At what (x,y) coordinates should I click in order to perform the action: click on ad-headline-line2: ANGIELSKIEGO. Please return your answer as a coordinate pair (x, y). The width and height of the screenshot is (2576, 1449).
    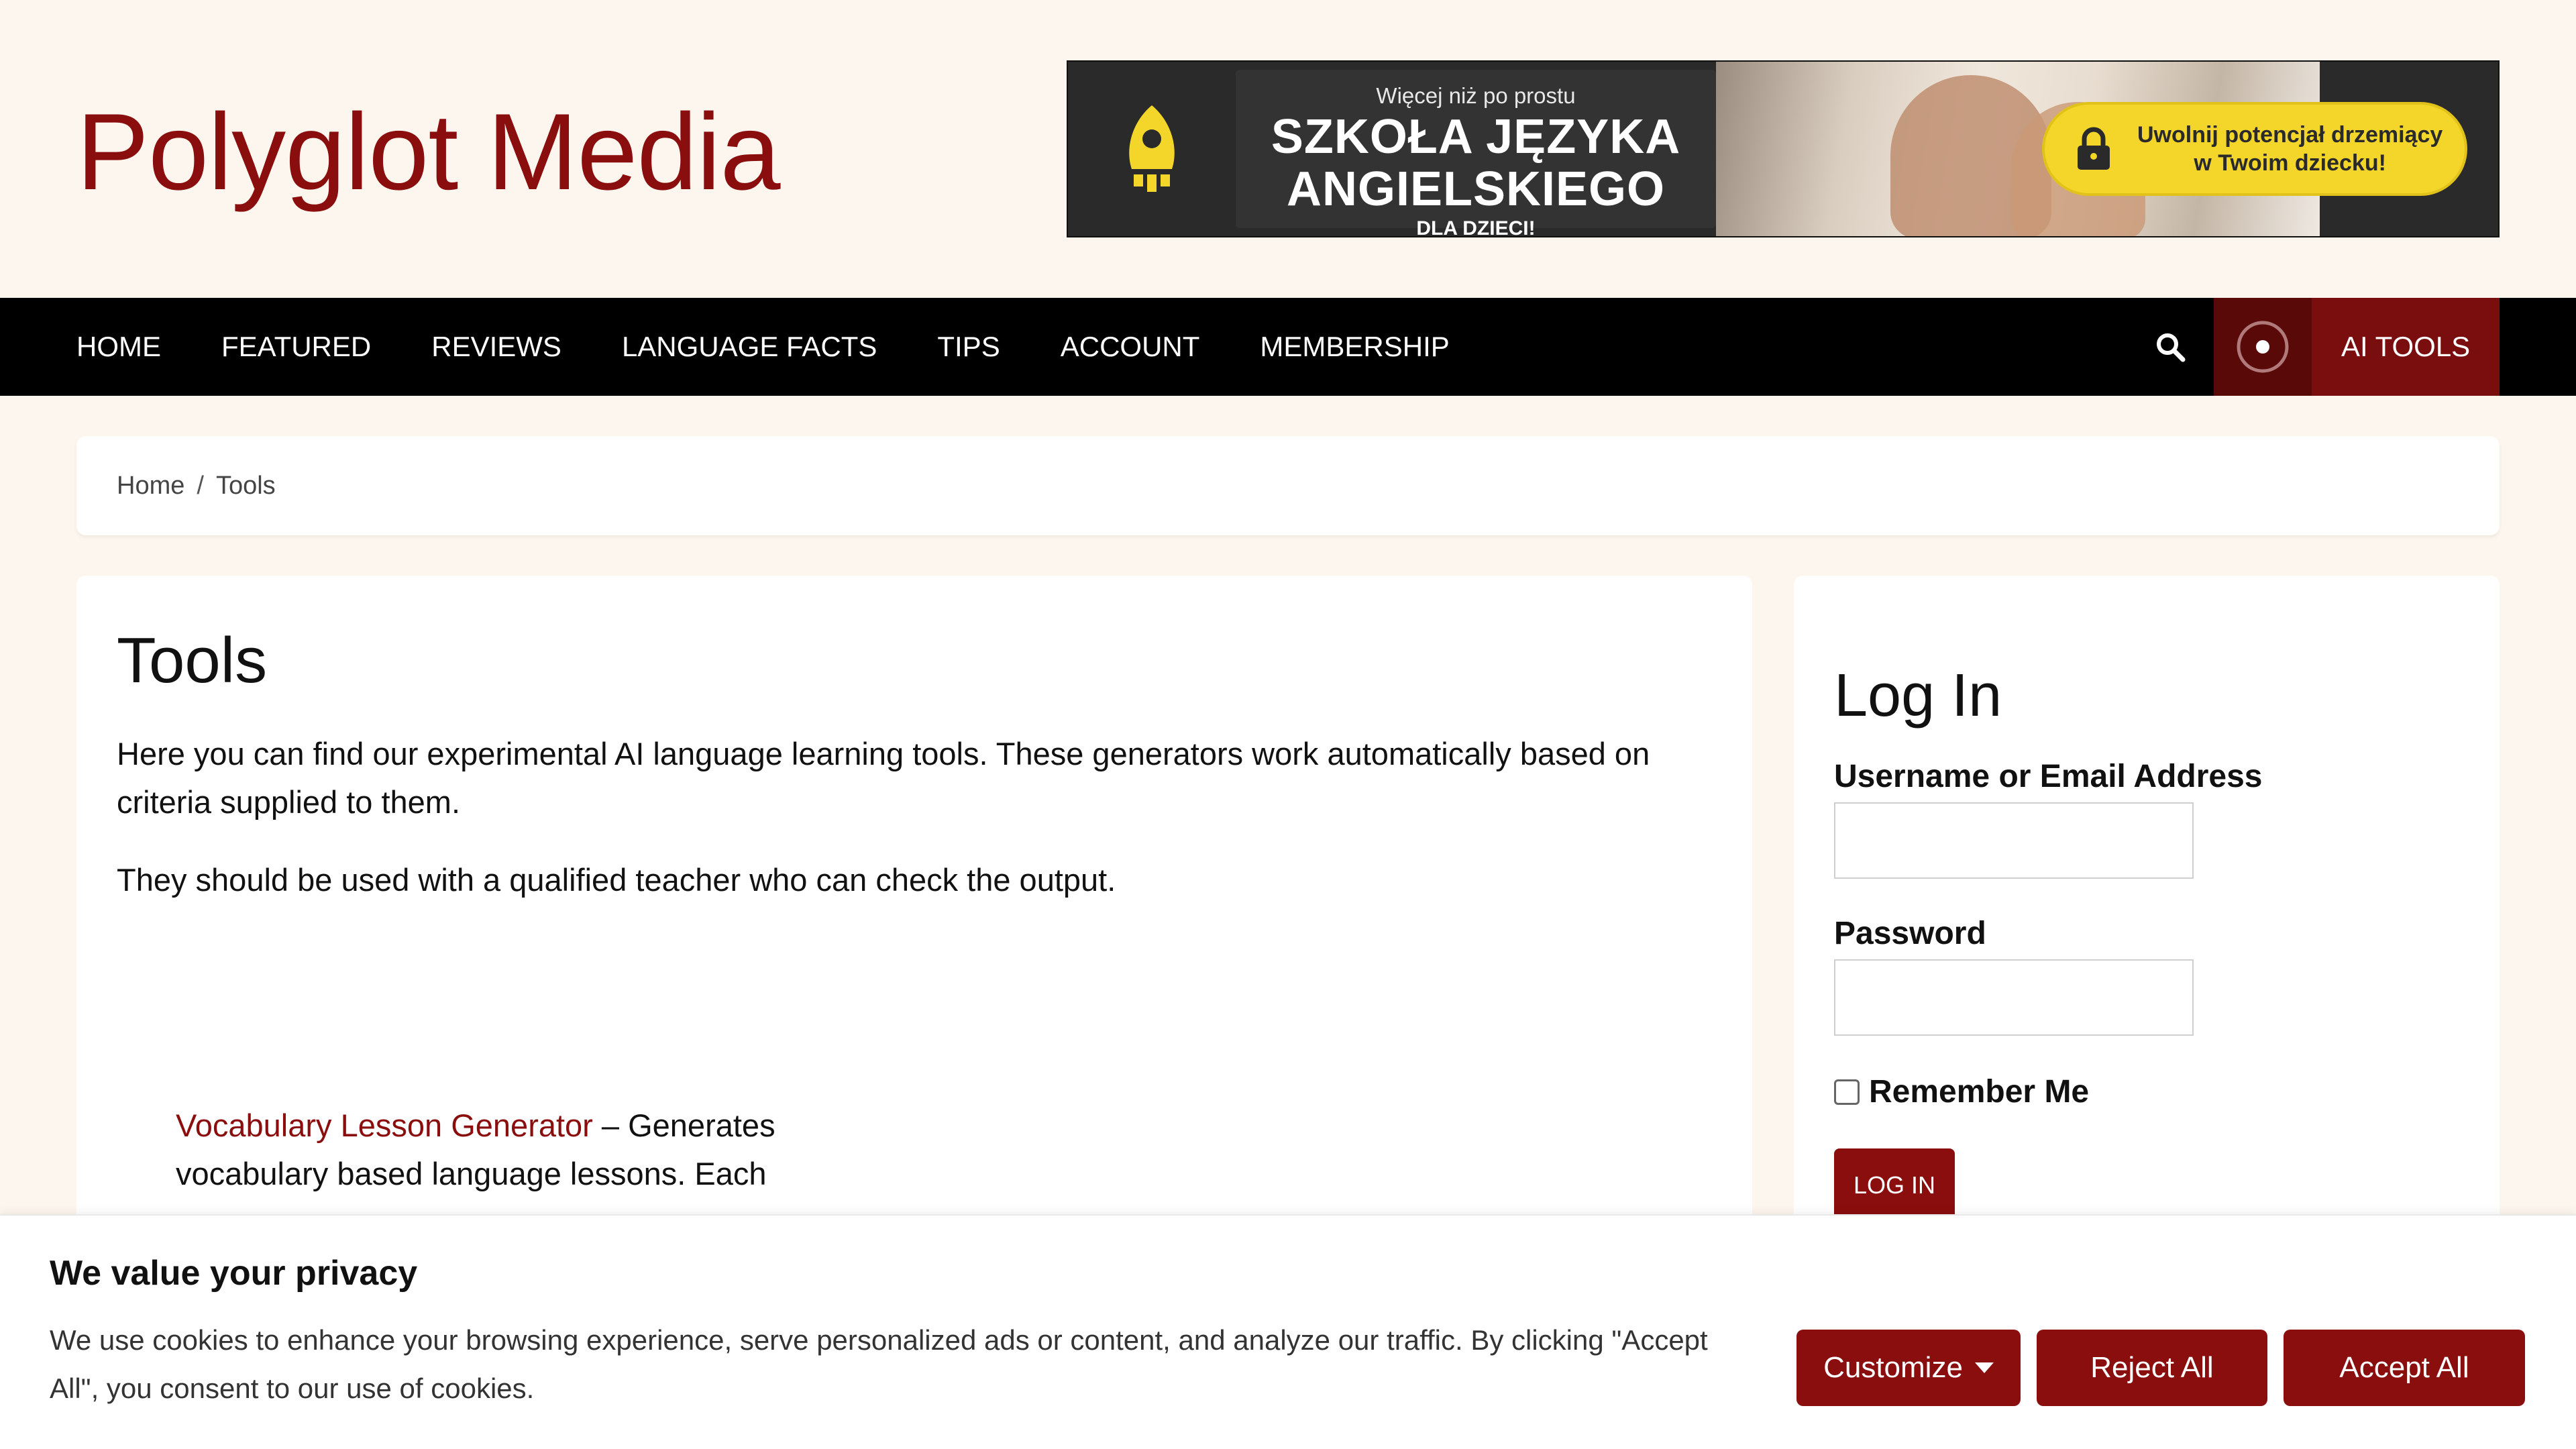
    Looking at the image, I should click on (1476, 189).